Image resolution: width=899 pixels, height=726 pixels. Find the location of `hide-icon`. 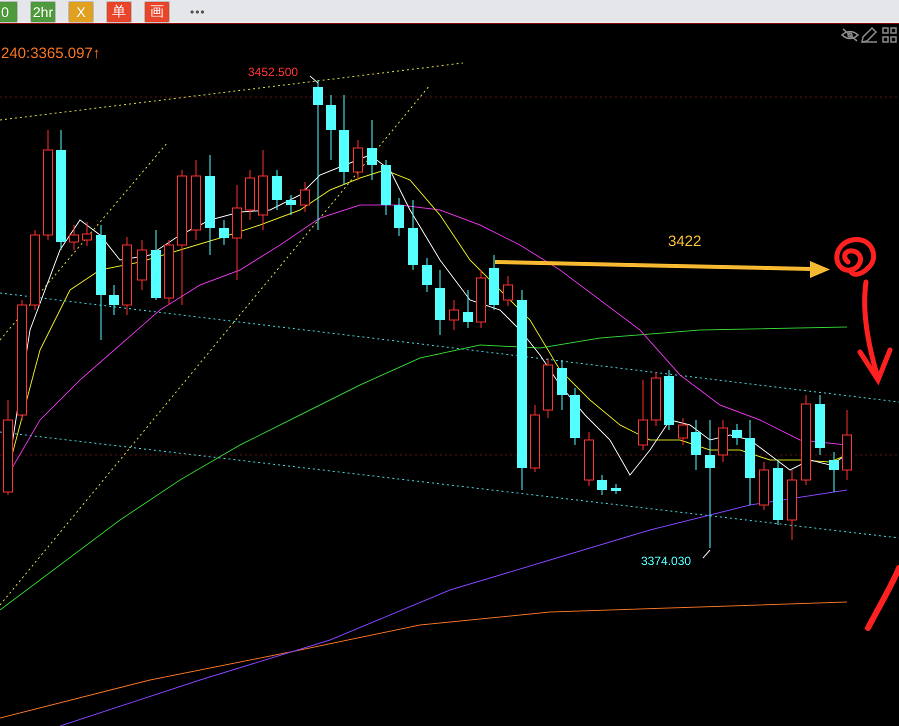

hide-icon is located at coordinates (850, 35).